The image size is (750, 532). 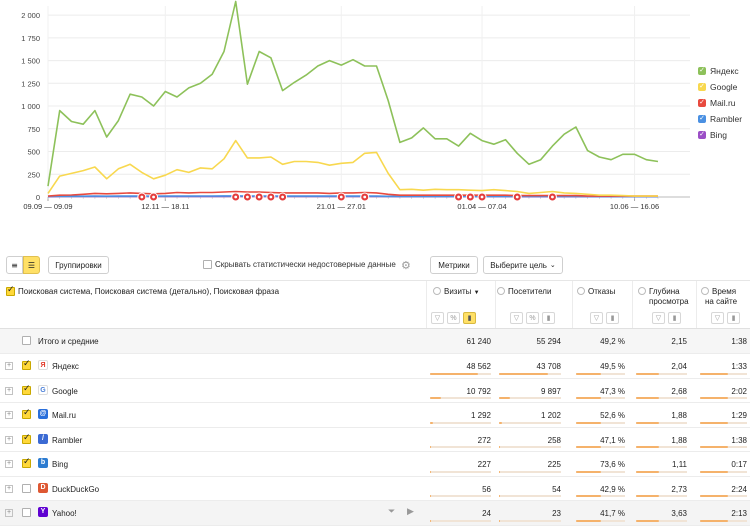 I want to click on legend-item-mailru: ✓ Mail.ru, so click(x=720, y=103).